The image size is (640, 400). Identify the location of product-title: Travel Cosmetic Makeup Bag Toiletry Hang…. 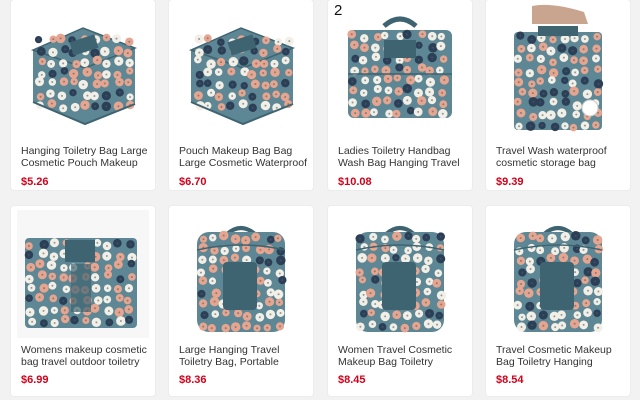
(561, 356).